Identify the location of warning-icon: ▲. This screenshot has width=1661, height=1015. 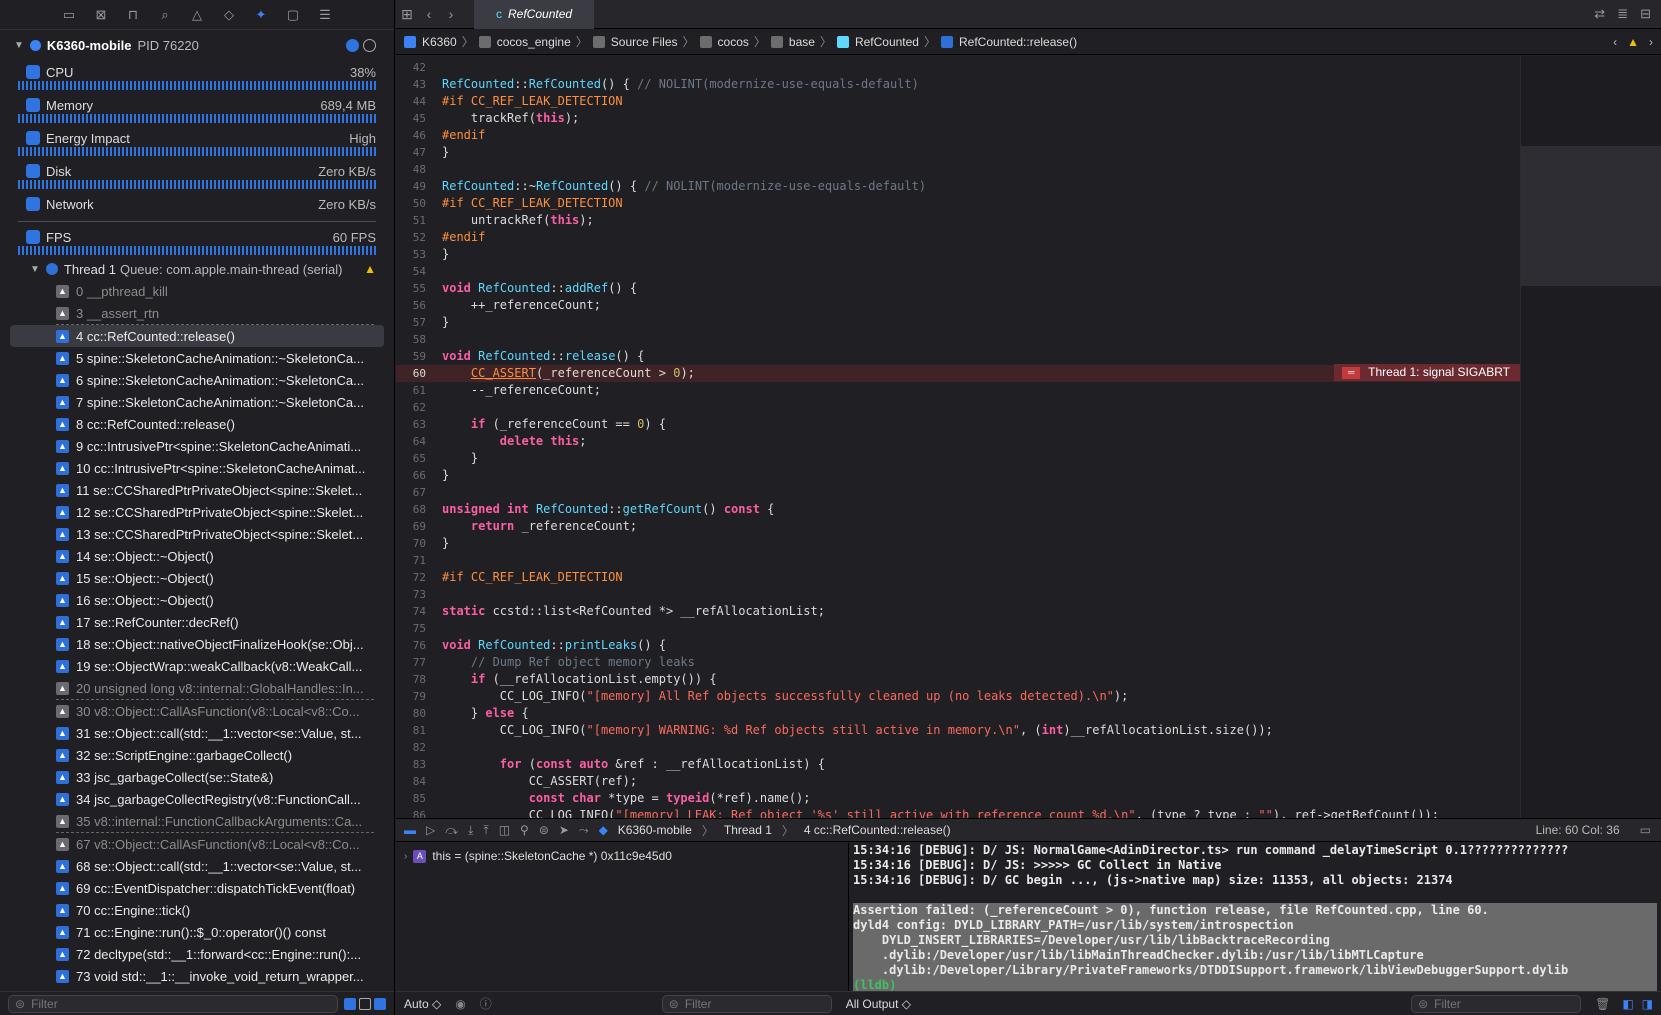
(1633, 42).